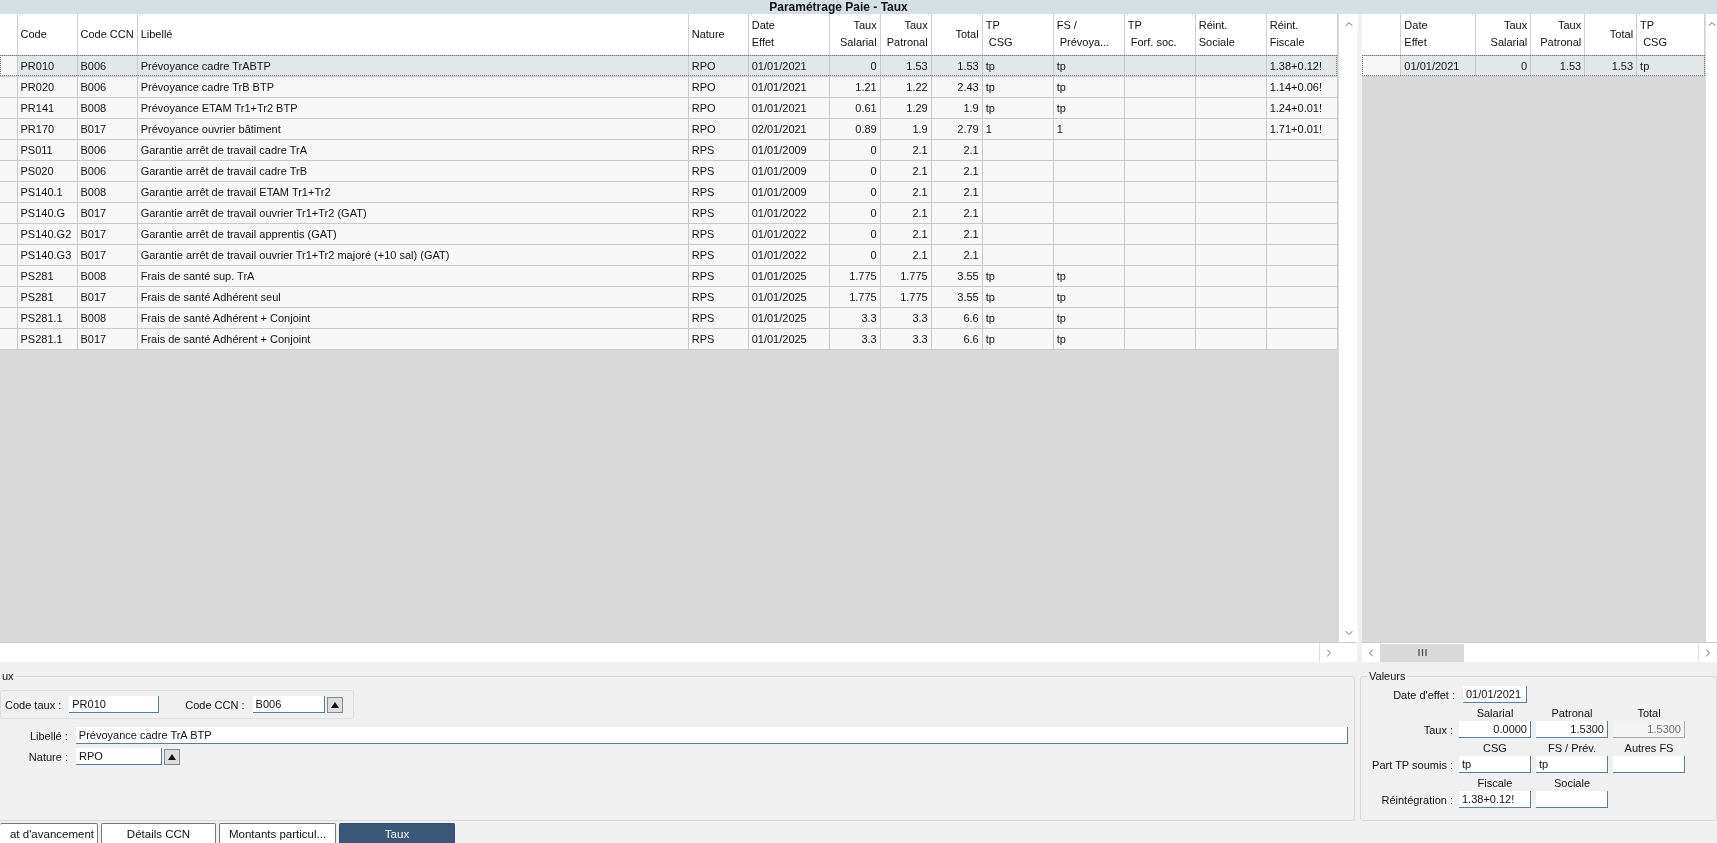 This screenshot has height=843, width=1717. Describe the element at coordinates (711, 735) in the screenshot. I see `input-field: Prévoyance cadre TrA BTP` at that location.